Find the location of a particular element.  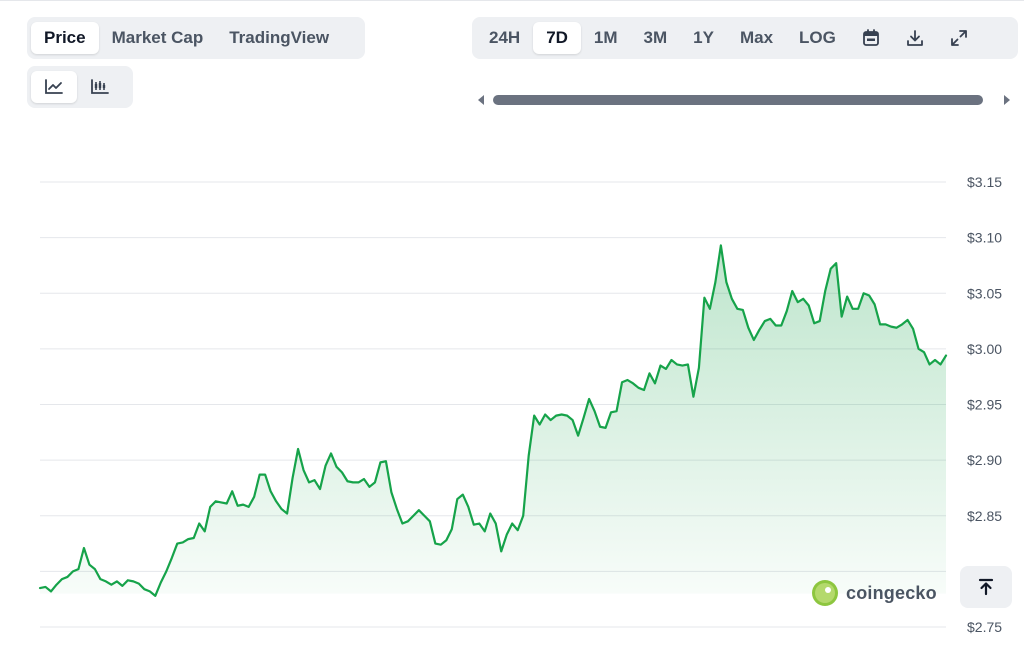

scroll-to-top-button is located at coordinates (986, 587).